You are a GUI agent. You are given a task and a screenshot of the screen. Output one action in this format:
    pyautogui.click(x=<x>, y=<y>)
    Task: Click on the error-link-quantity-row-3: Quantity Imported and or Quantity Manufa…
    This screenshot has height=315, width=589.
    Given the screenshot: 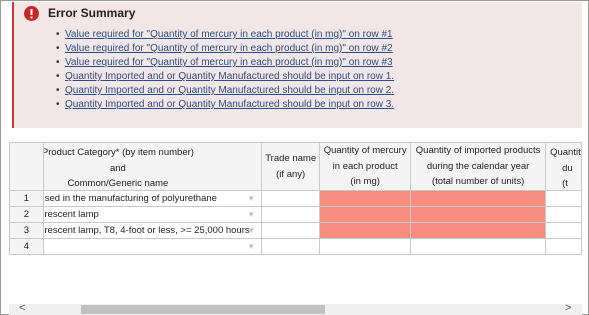 What is the action you would take?
    pyautogui.click(x=229, y=104)
    